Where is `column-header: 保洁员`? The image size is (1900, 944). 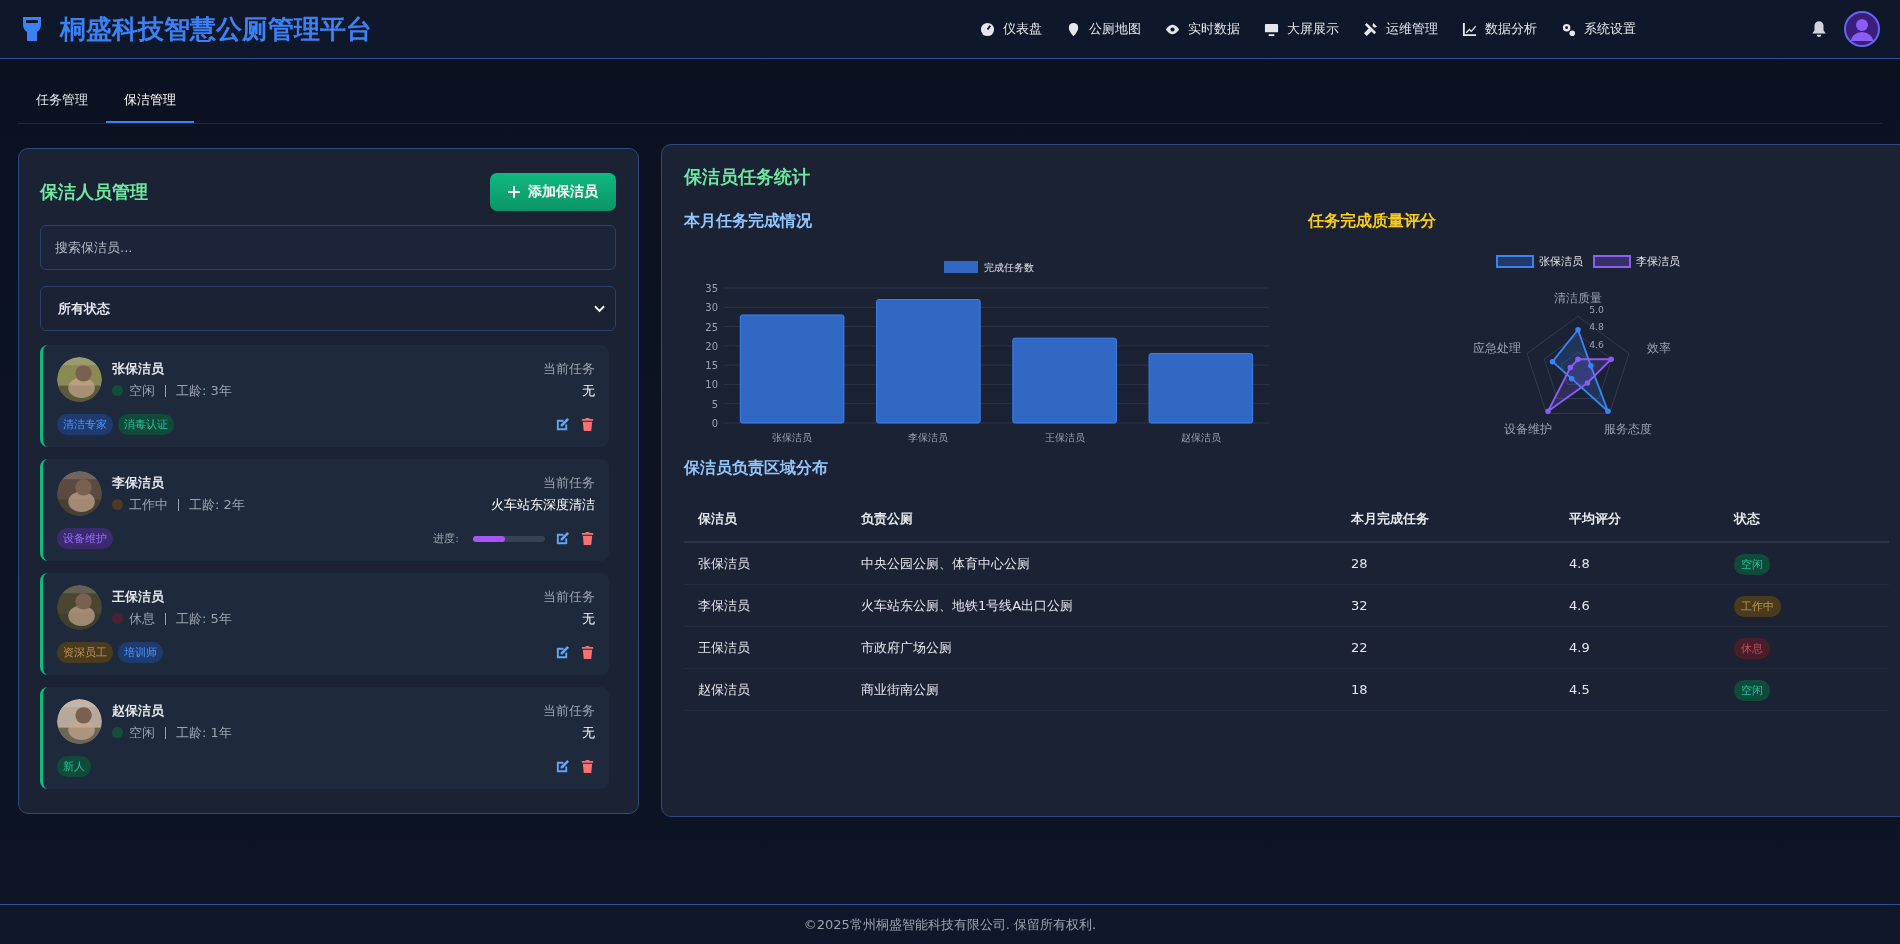 column-header: 保洁员 is located at coordinates (718, 519).